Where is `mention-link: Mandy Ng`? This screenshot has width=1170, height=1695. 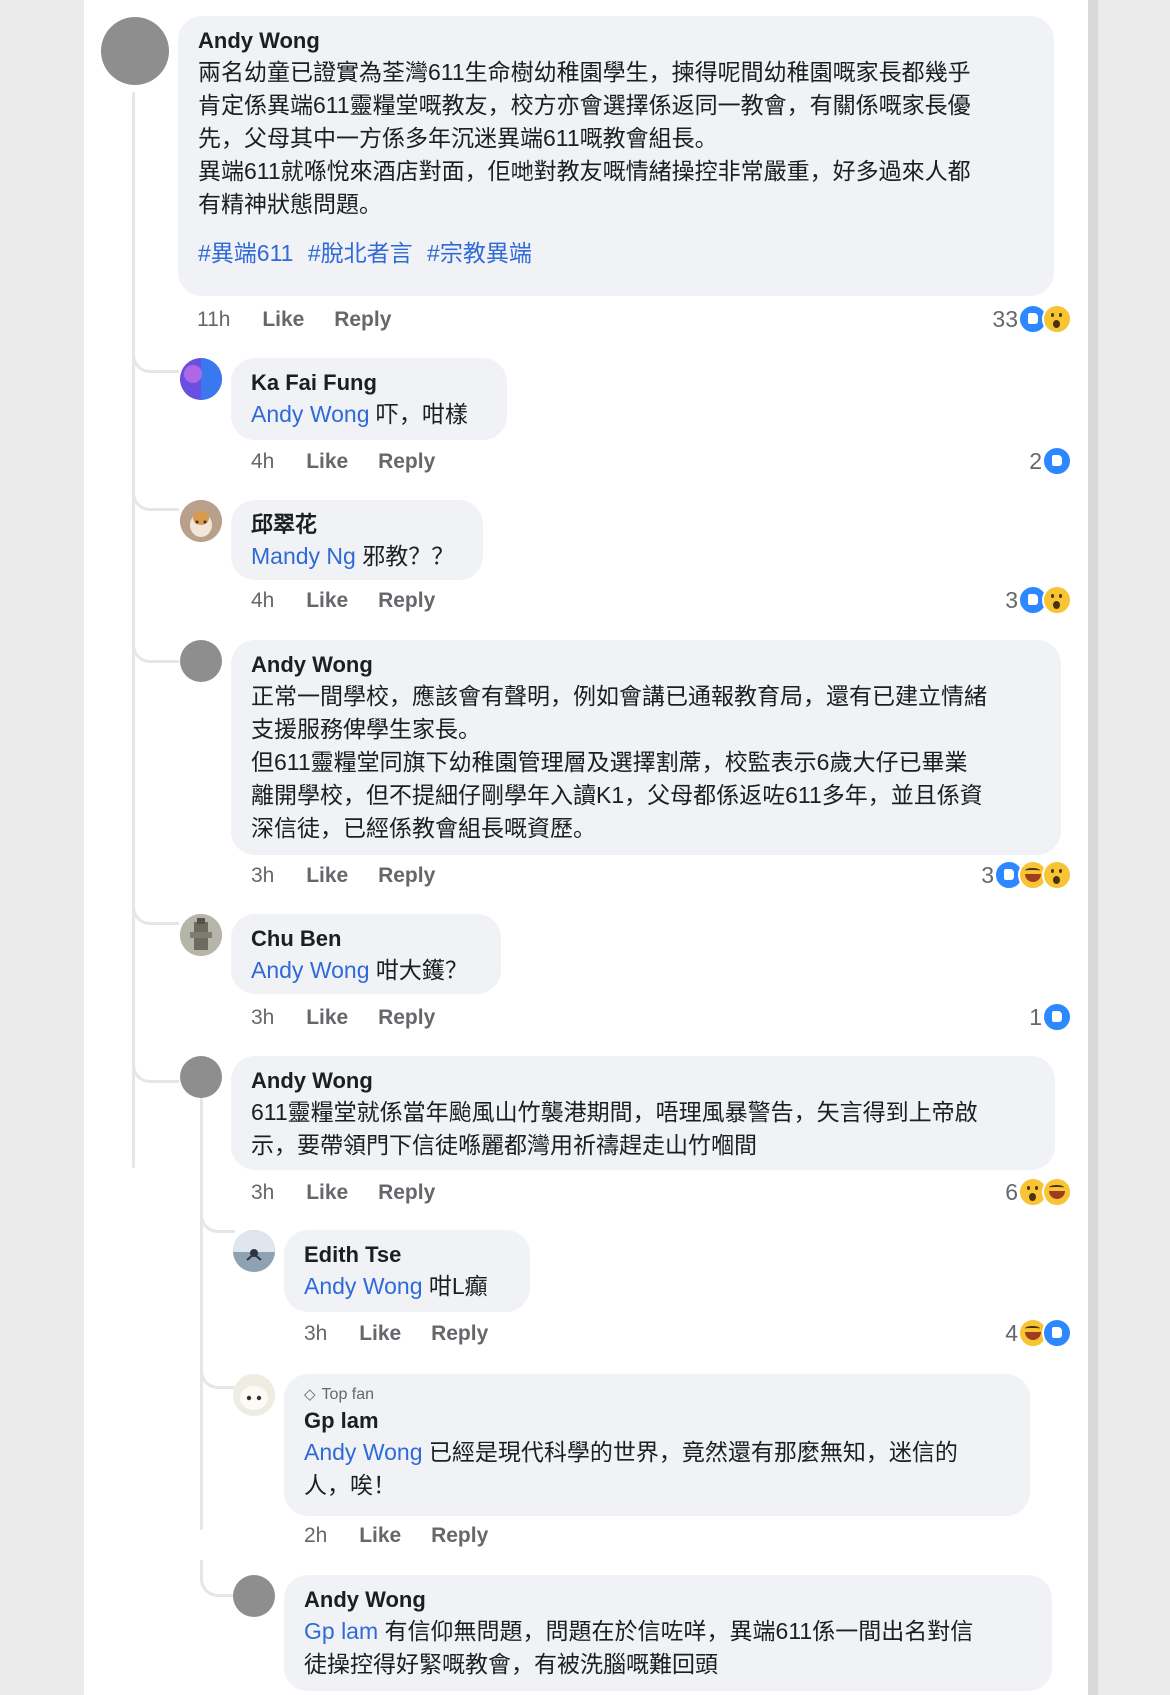
mention-link: Mandy Ng is located at coordinates (303, 556).